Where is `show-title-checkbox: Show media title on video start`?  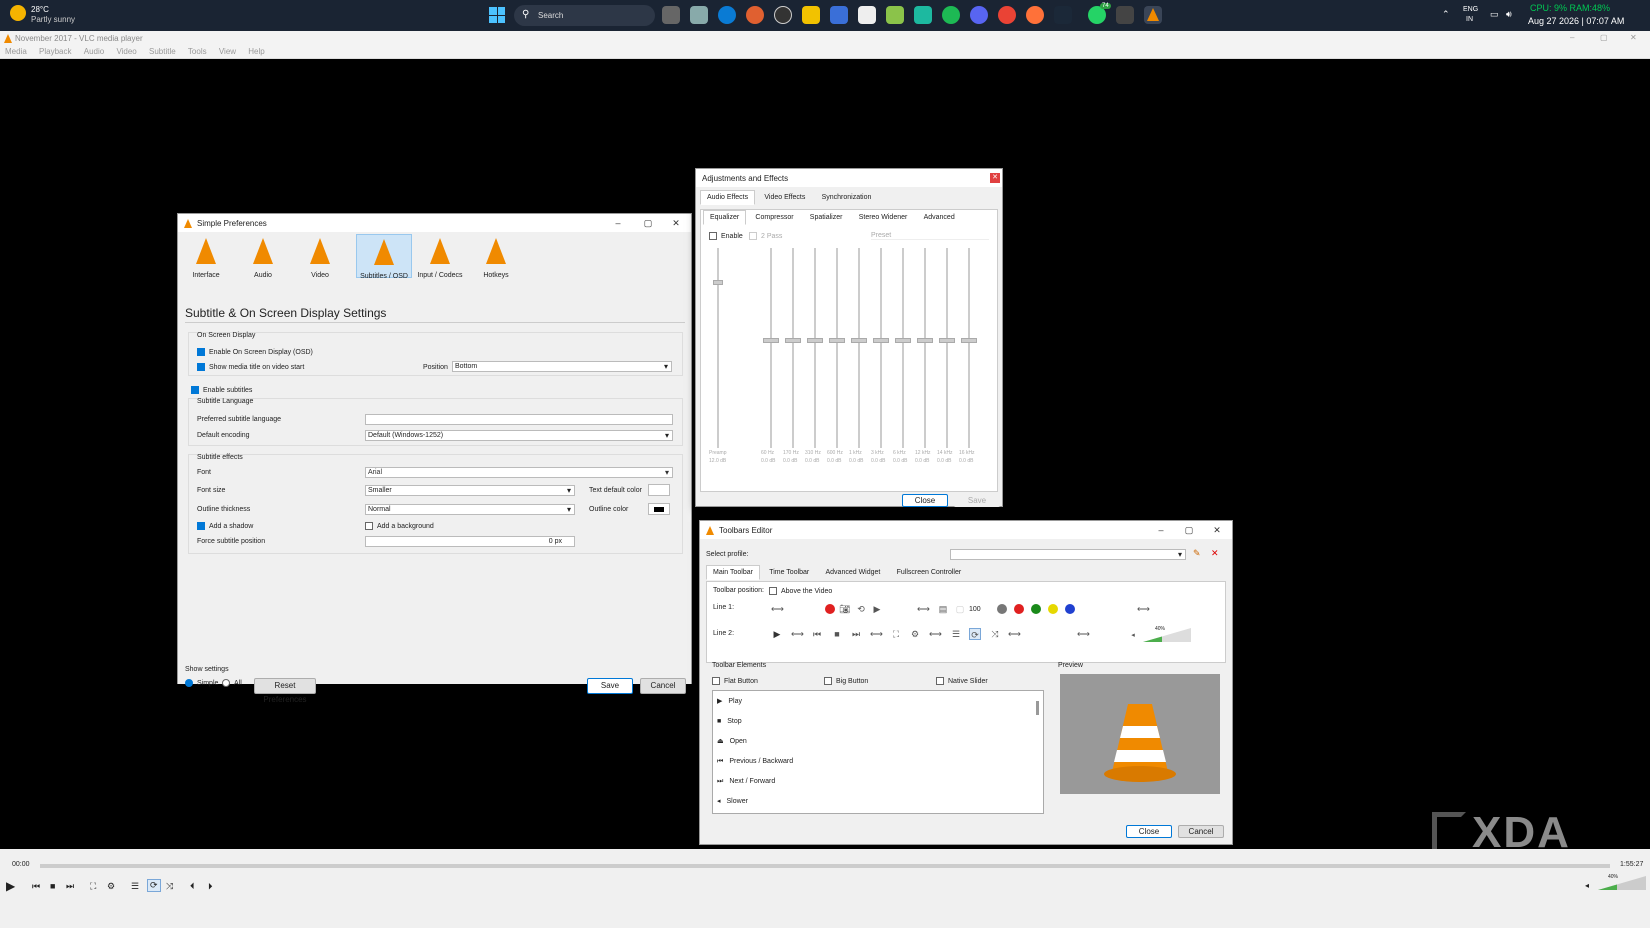 show-title-checkbox: Show media title on video start is located at coordinates (250, 367).